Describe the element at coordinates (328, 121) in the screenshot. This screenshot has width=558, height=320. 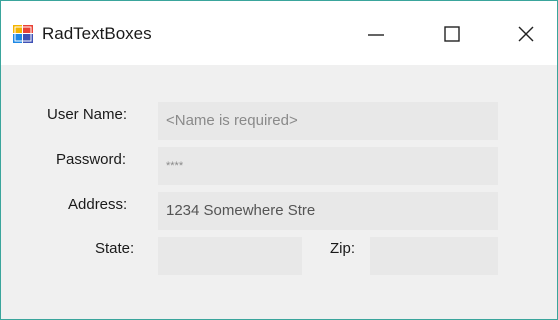
I see `user-name-input: <Name is required>` at that location.